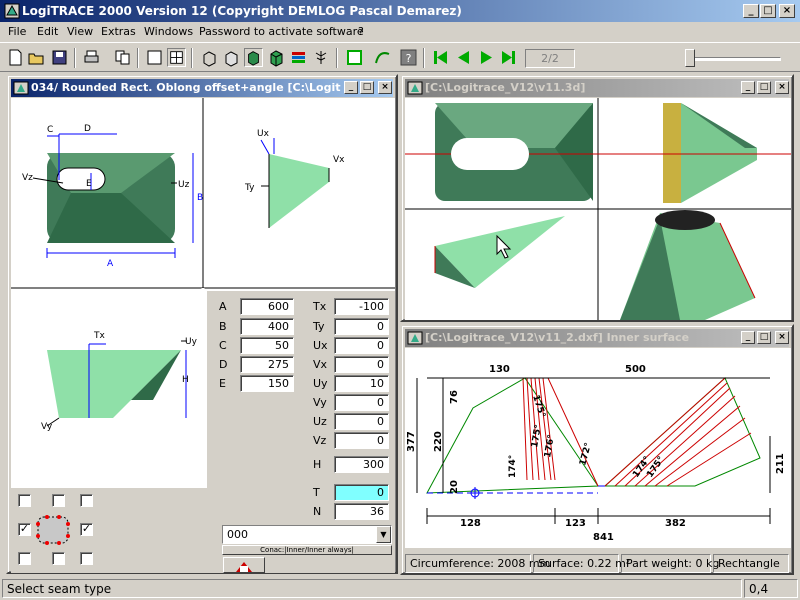 Image resolution: width=800 pixels, height=600 pixels. I want to click on quad-view-icon, so click(176, 57).